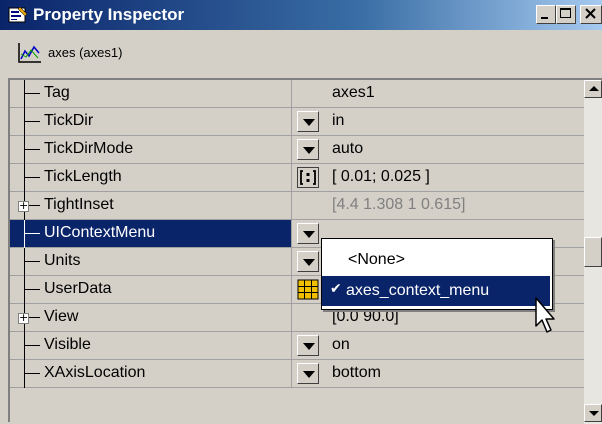 The height and width of the screenshot is (424, 602). What do you see at coordinates (18, 14) in the screenshot?
I see `property-inspector-icon` at bounding box center [18, 14].